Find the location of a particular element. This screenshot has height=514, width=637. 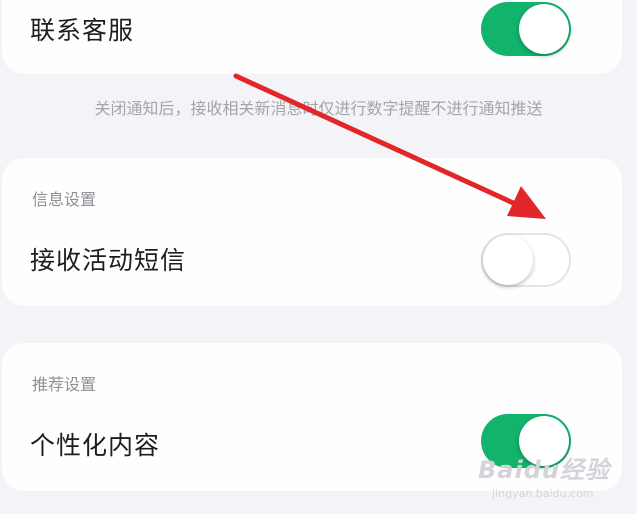

annotation-arrow-icon is located at coordinates (389, 146).